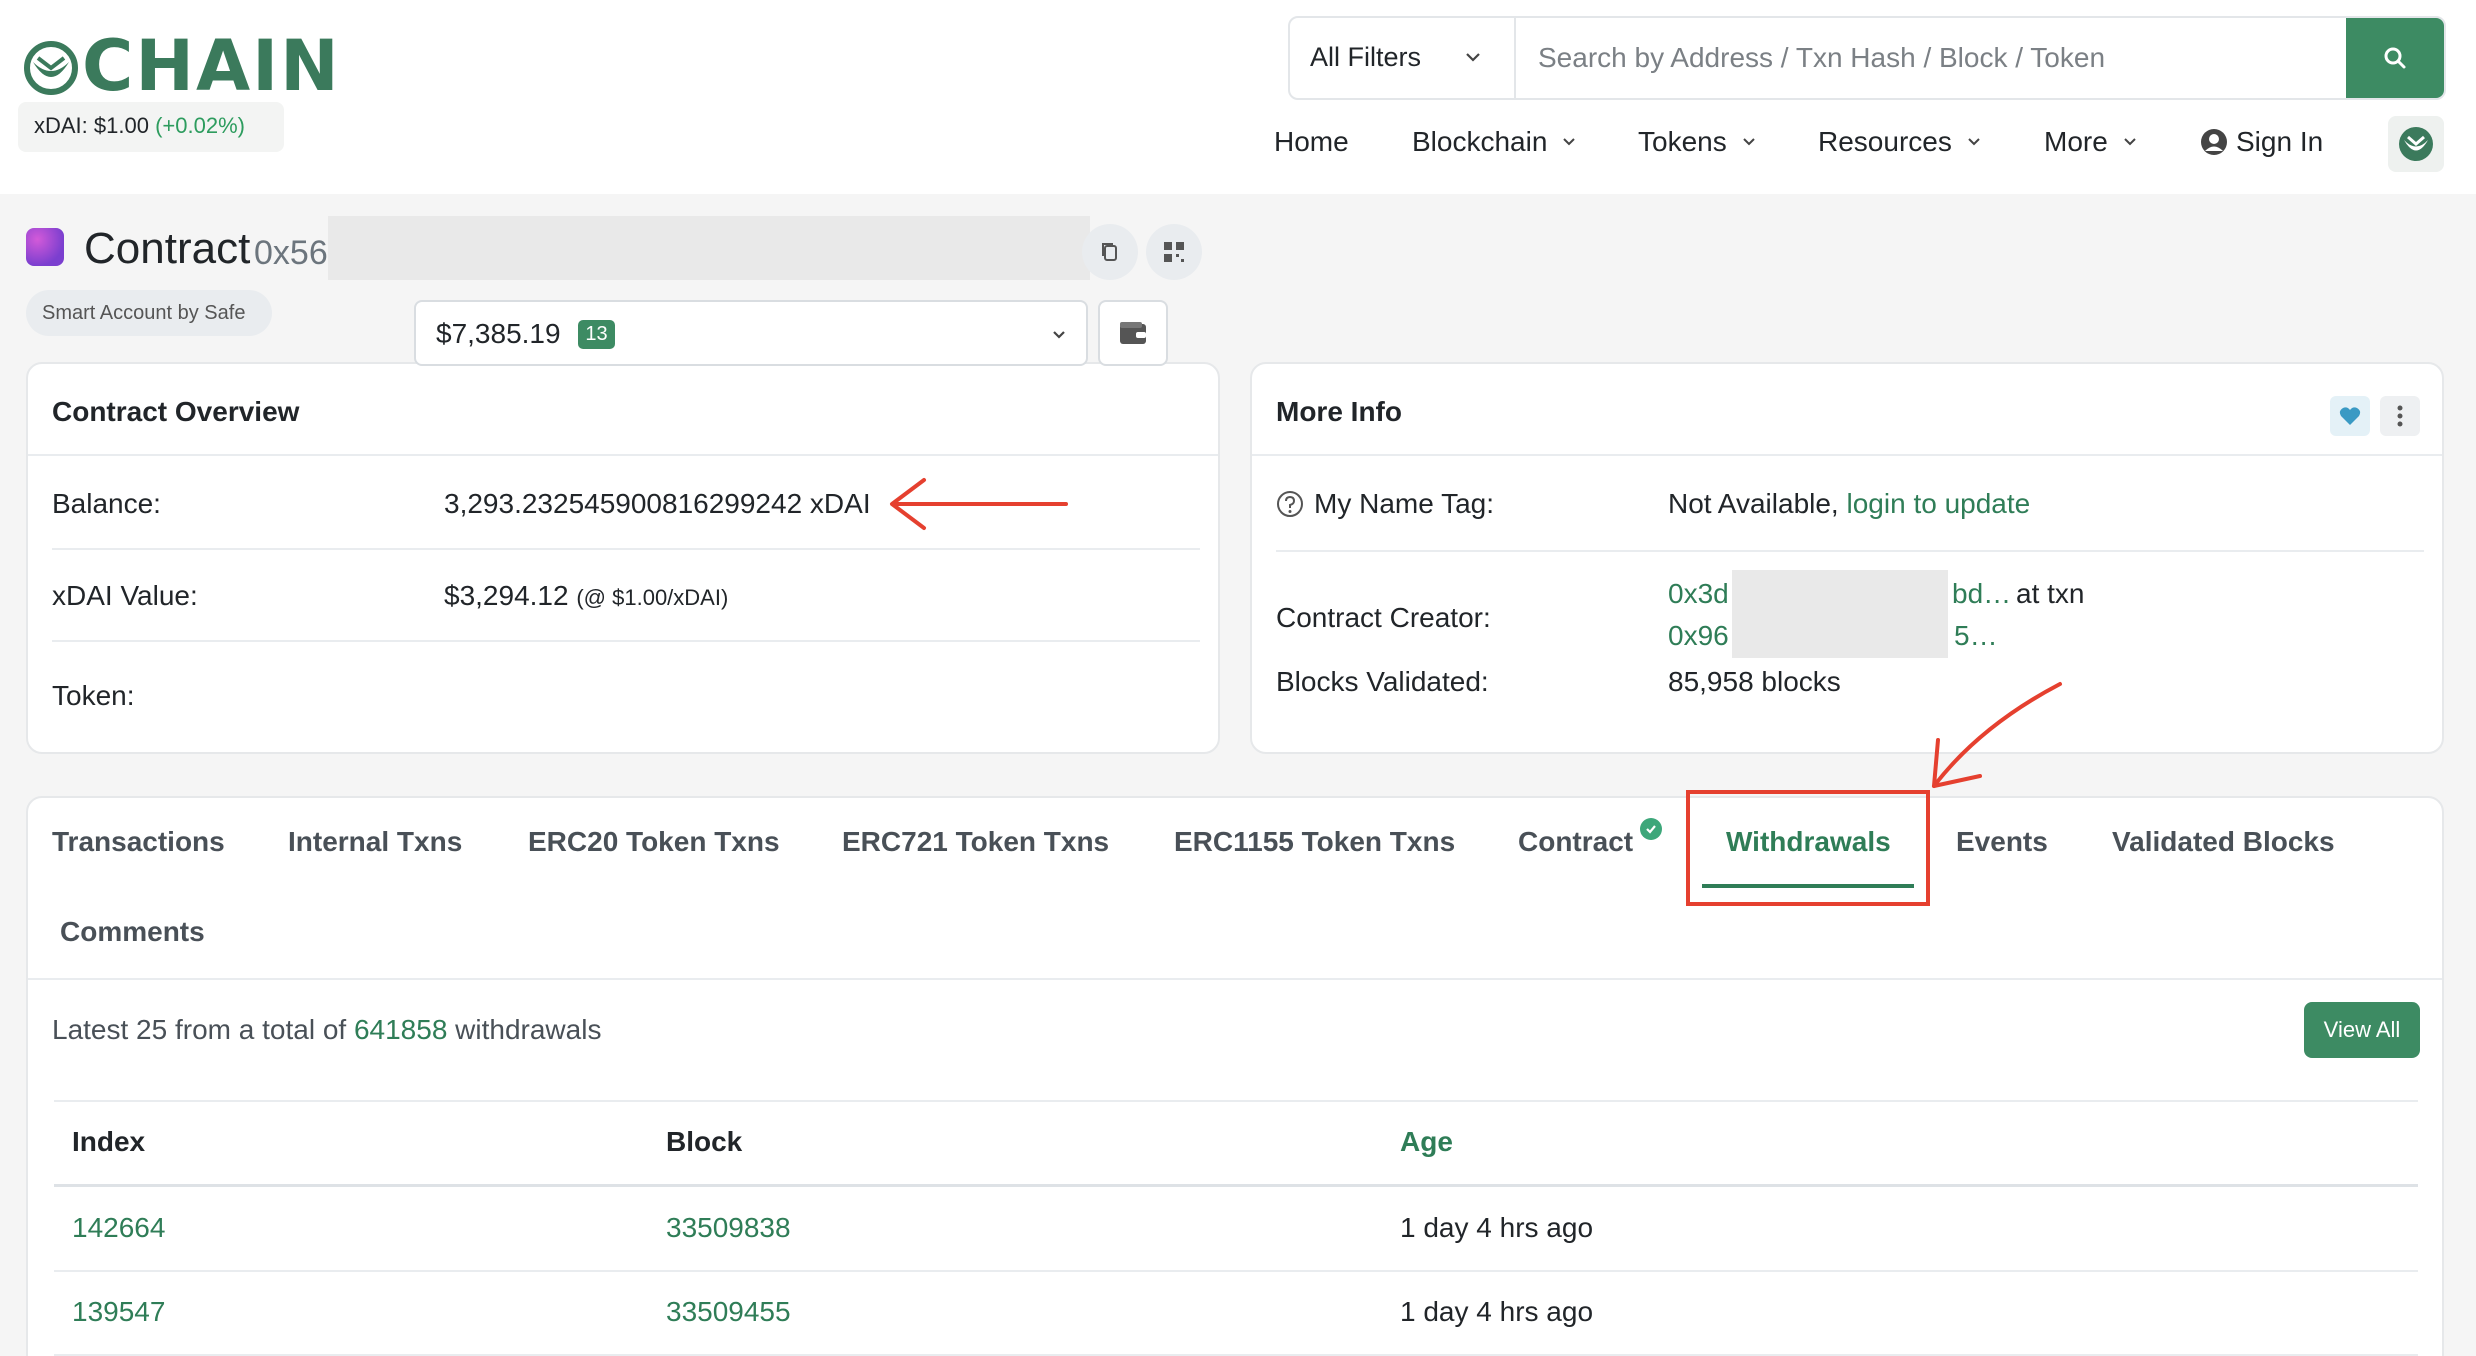 This screenshot has height=1356, width=2476. I want to click on nav-blockchain-label: Blockchain, so click(1480, 141).